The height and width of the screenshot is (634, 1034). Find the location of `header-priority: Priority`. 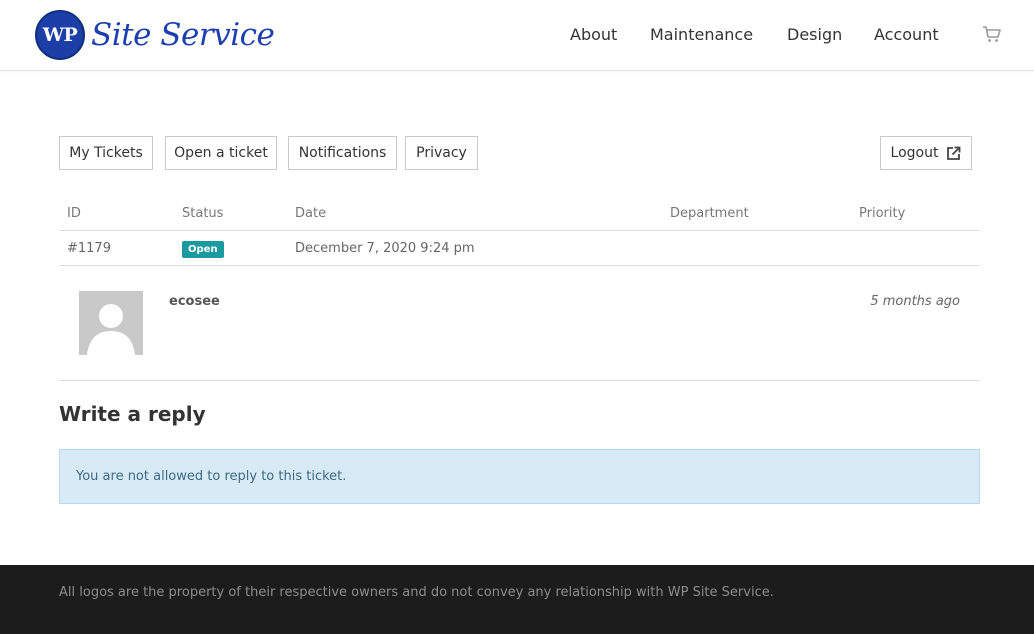

header-priority: Priority is located at coordinates (882, 213).